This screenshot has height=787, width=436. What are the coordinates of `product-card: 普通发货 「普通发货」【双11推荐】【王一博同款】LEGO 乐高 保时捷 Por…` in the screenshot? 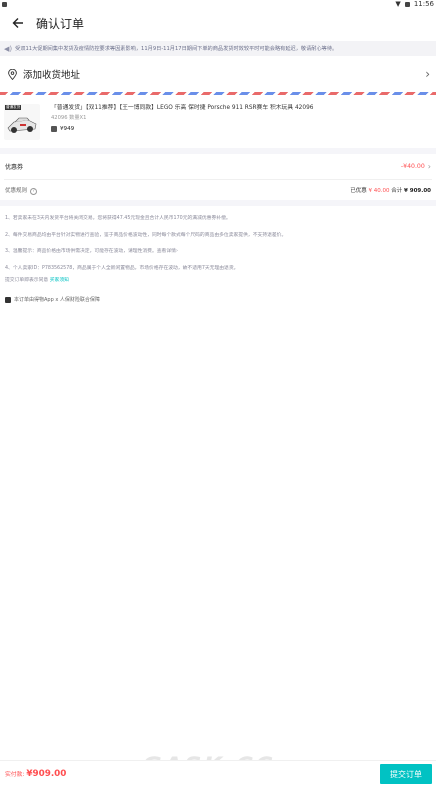 It's located at (218, 121).